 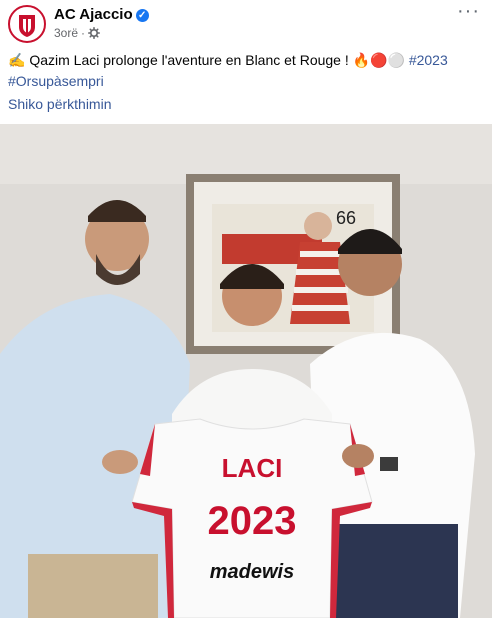 I want to click on frame-number: 66, so click(x=346, y=218).